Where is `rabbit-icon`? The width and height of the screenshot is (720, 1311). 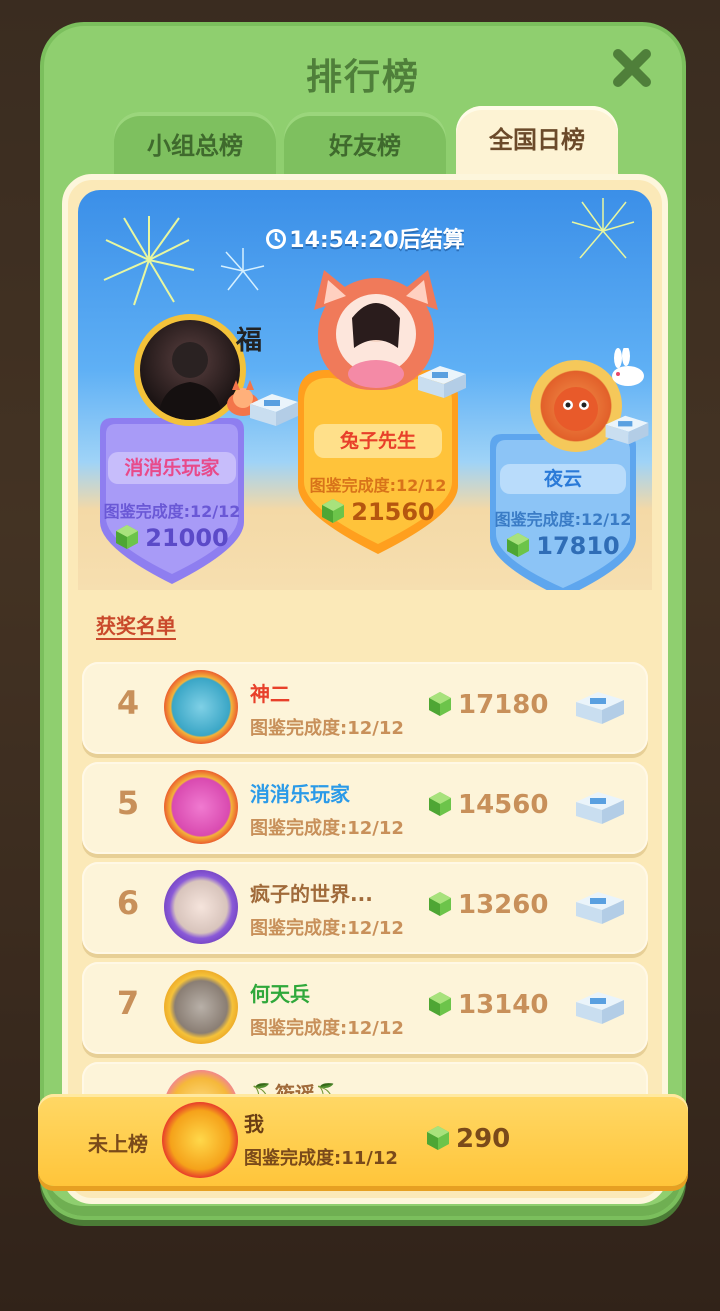
rabbit-icon is located at coordinates (628, 367).